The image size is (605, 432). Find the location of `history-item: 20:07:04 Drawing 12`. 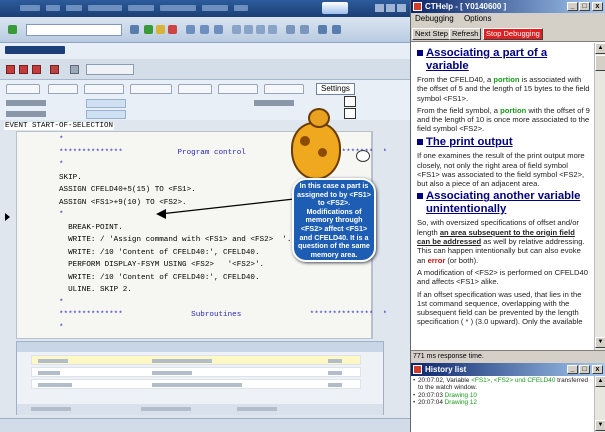

history-item: 20:07:04 Drawing 12 is located at coordinates (502, 403).